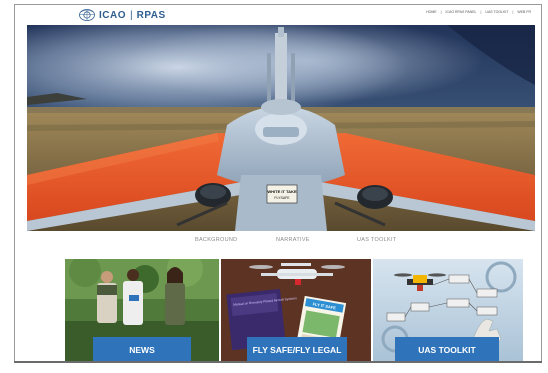 This screenshot has height=373, width=548. I want to click on menu-item-narrative: NARRATIVE, so click(293, 240).